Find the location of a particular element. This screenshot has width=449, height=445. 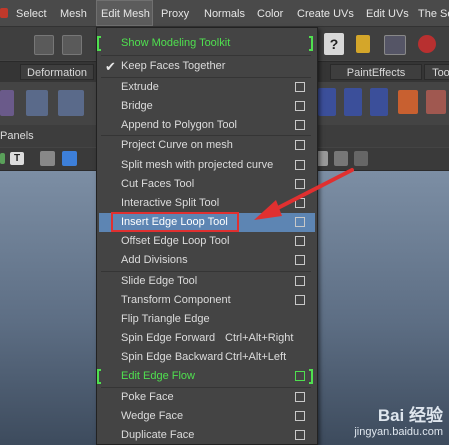

menu-color: Color is located at coordinates (270, 13).